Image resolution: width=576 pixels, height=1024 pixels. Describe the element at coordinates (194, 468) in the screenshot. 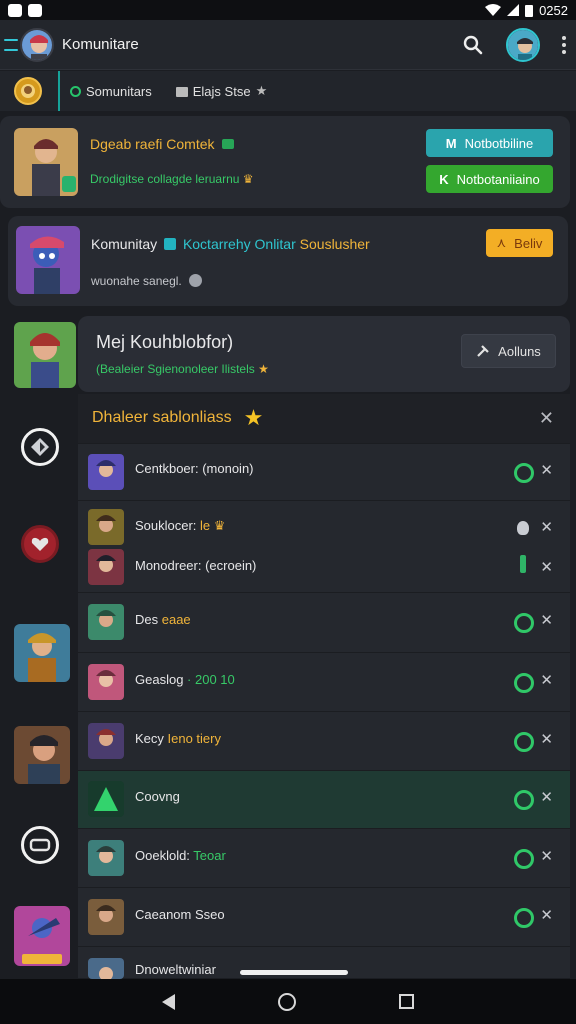

I see `row-label: Centkboer: (monoin)` at that location.